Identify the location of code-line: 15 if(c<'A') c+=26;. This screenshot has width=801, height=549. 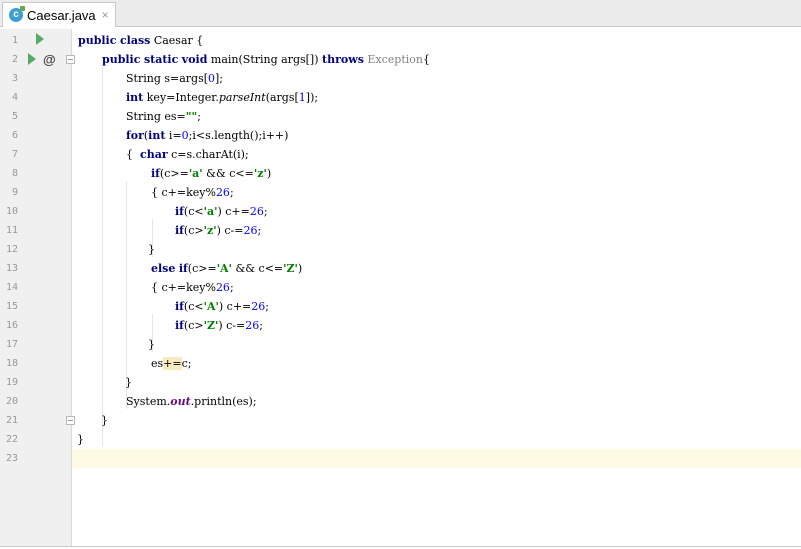
(400, 306).